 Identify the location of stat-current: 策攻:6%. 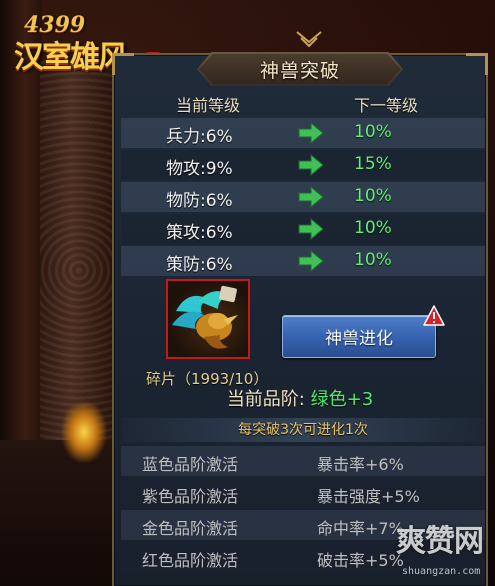
(199, 233).